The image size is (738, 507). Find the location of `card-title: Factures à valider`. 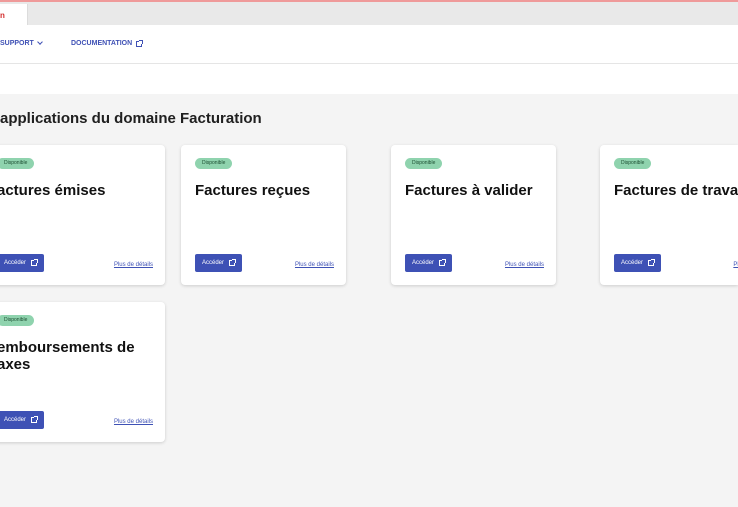

card-title: Factures à valider is located at coordinates (469, 190).